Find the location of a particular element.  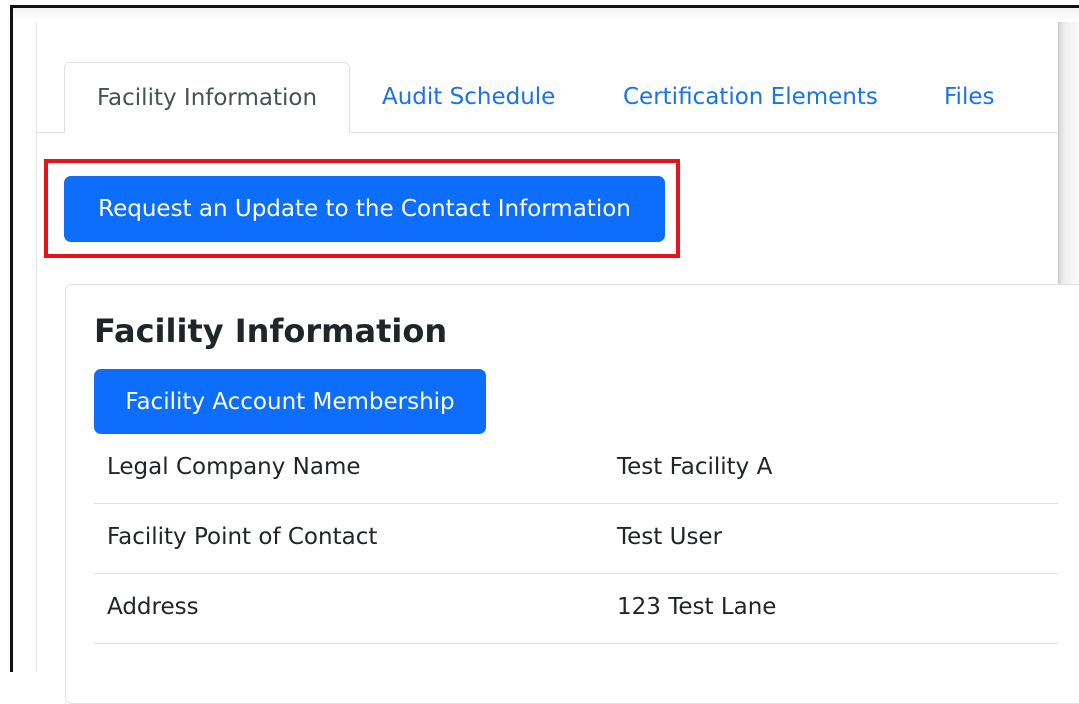

facility-account-membership-button: Facility Account Membership is located at coordinates (290, 401).